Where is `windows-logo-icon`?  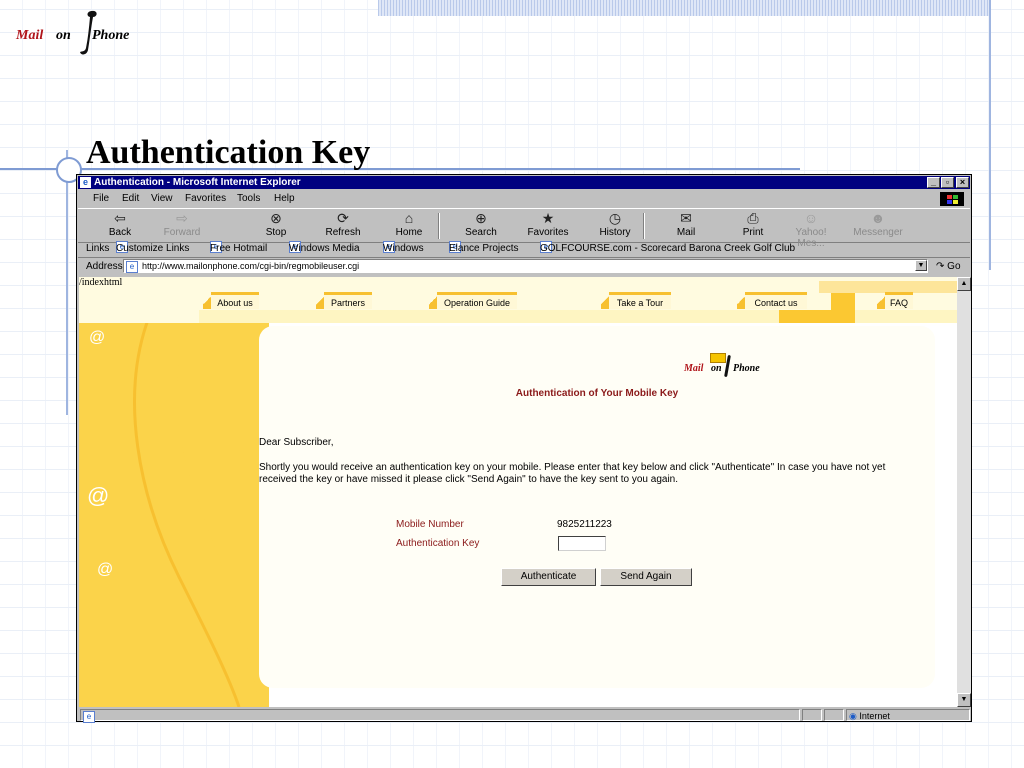 windows-logo-icon is located at coordinates (952, 199).